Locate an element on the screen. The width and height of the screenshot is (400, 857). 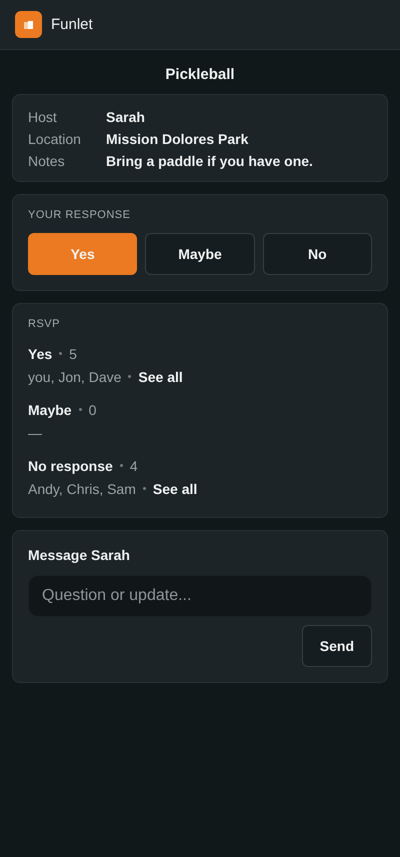
send-button: Send is located at coordinates (337, 646).